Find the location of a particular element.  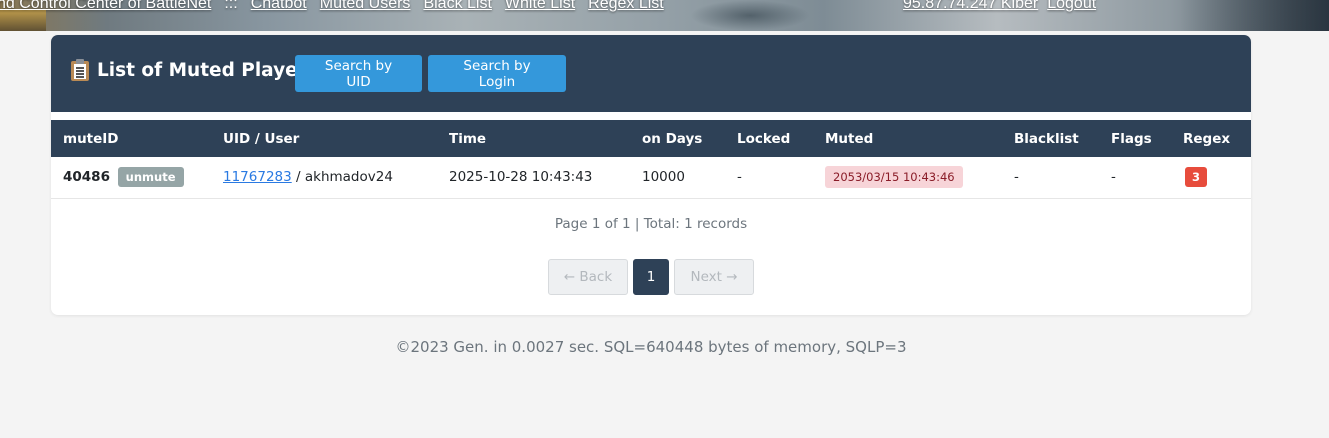

page-title: List of Muted Players is located at coordinates (194, 70).